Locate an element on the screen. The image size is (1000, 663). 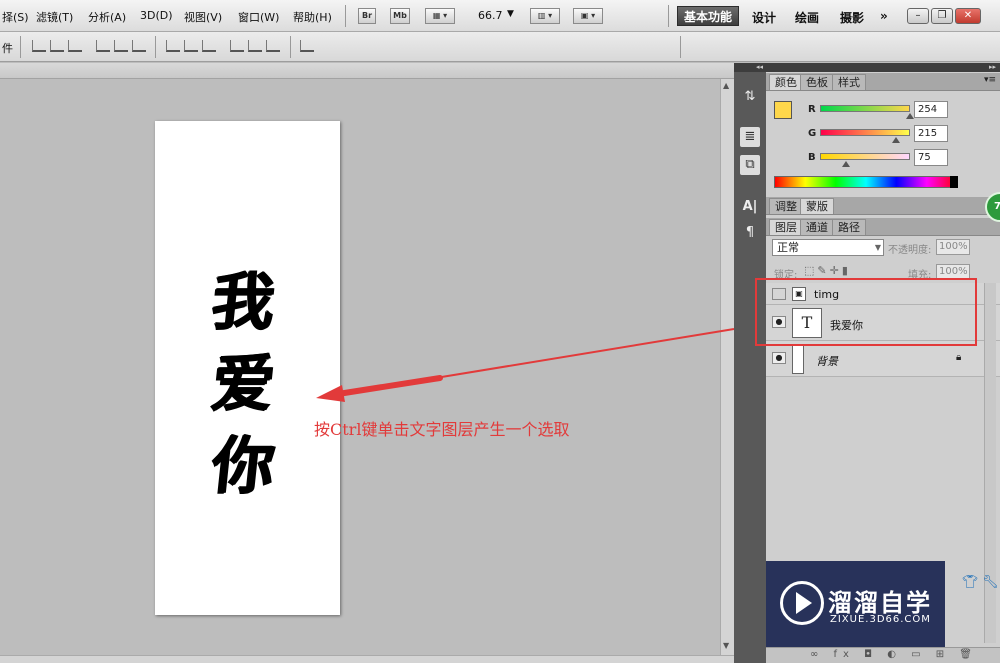
layer-actions-icons: ∞ fx ◘ ◐ ▭ ⊞ 🗑︎ is located at coordinates (894, 654).